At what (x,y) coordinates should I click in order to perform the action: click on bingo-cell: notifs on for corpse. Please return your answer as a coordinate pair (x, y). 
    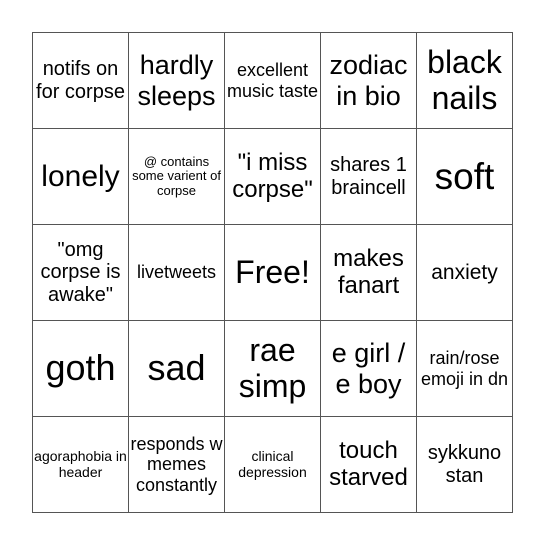
    Looking at the image, I should click on (80, 80).